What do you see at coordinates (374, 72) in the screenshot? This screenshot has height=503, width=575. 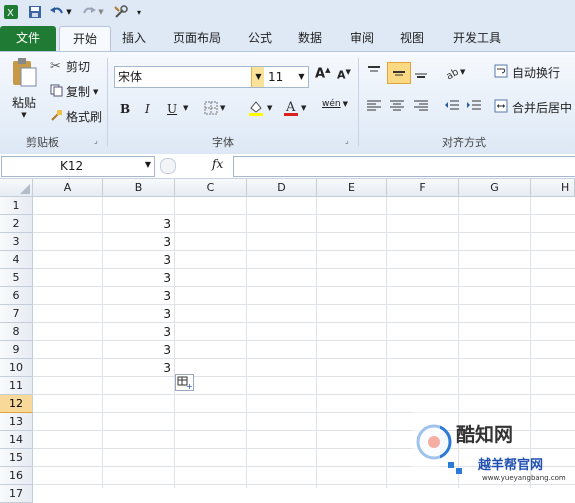 I see `align-top-button` at bounding box center [374, 72].